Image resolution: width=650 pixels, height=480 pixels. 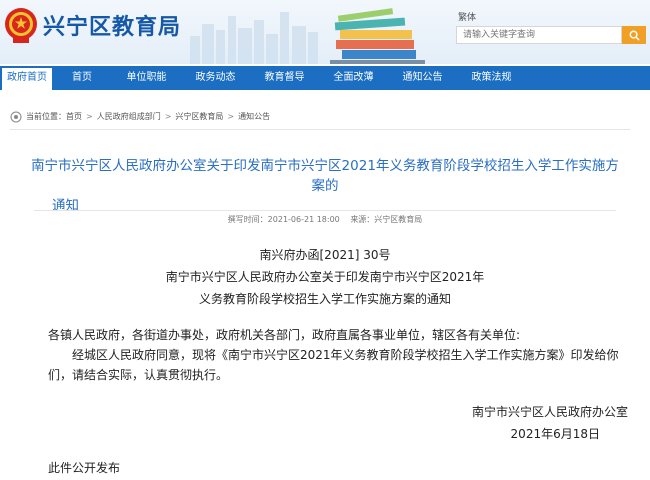 What do you see at coordinates (65, 206) in the screenshot?
I see `article-title-line-2: 通知` at bounding box center [65, 206].